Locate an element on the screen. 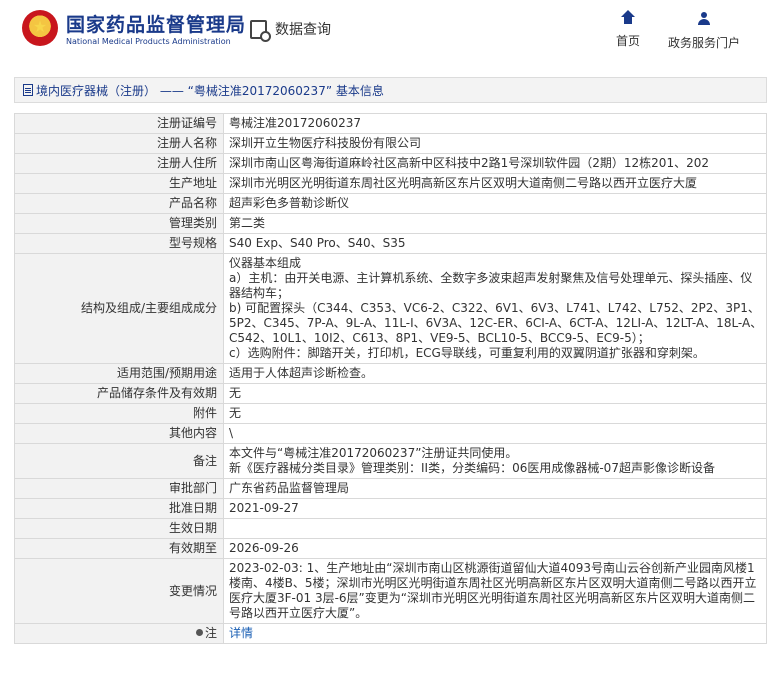 Image resolution: width=767 pixels, height=681 pixels. table-row: 适用范围/预期用途 适用于人体超声诊断检查。 is located at coordinates (390, 373).